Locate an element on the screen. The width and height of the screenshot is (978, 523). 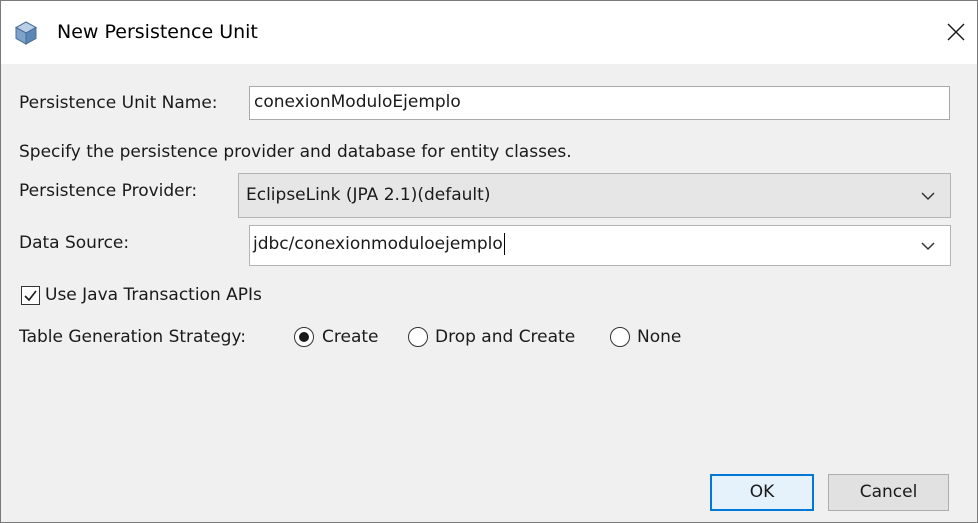
checkmark-icon is located at coordinates (30, 296).